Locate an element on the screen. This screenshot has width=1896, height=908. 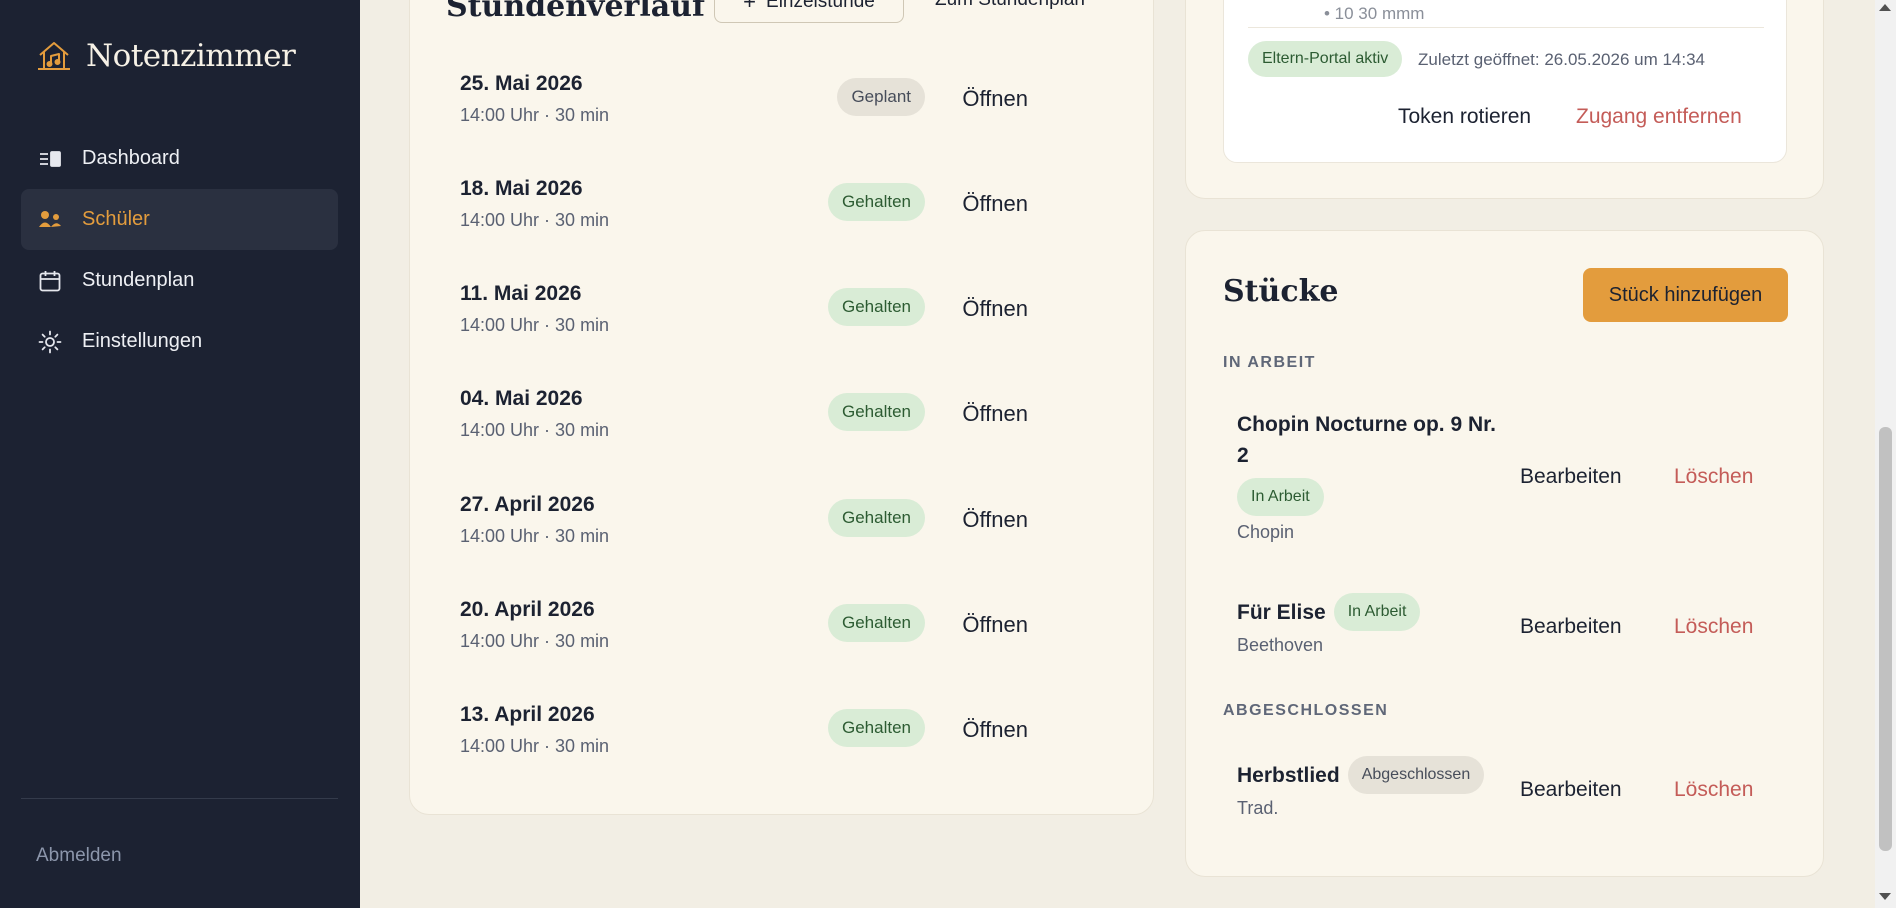
section-in-progress: IN ARBEIT is located at coordinates (1269, 362).